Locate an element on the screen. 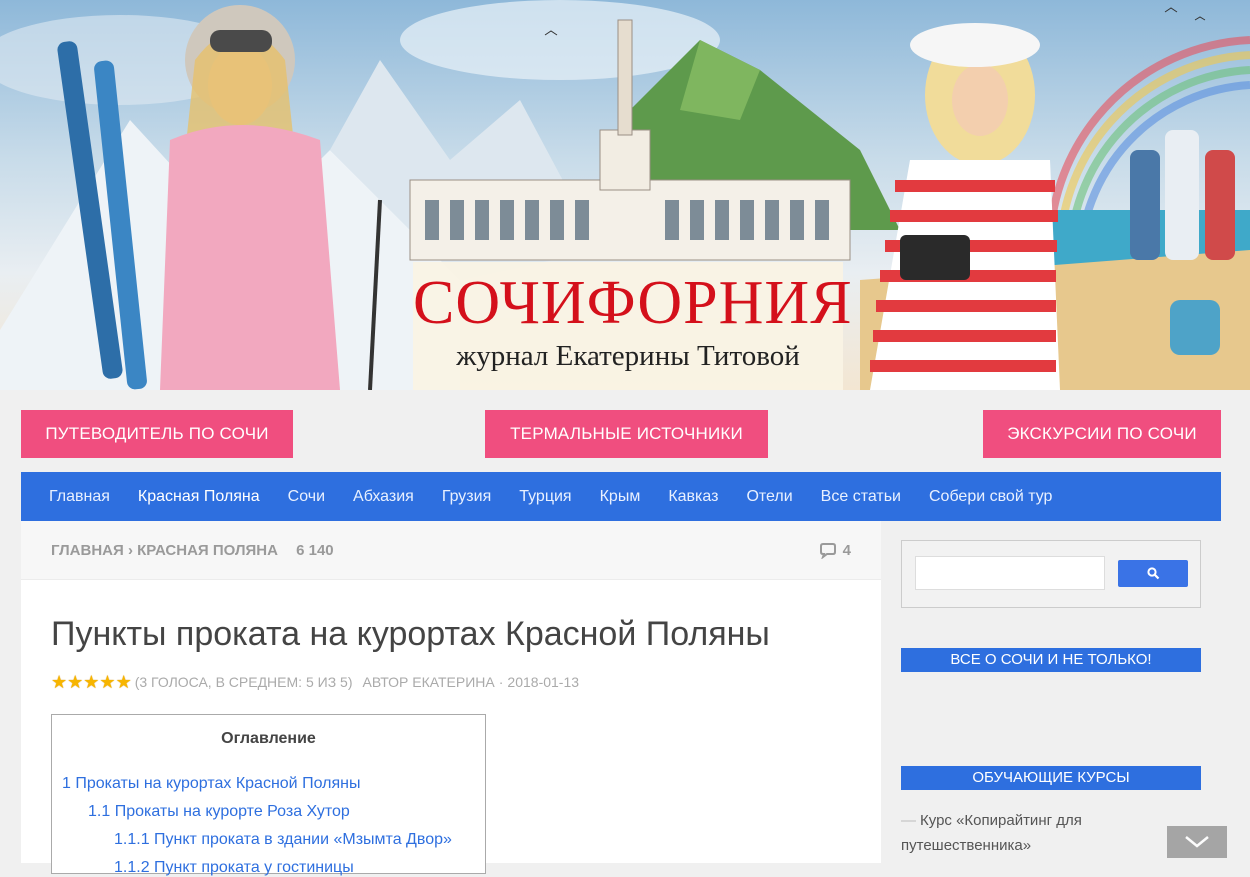  nav-item-caucasus: Кавказ is located at coordinates (693, 497).